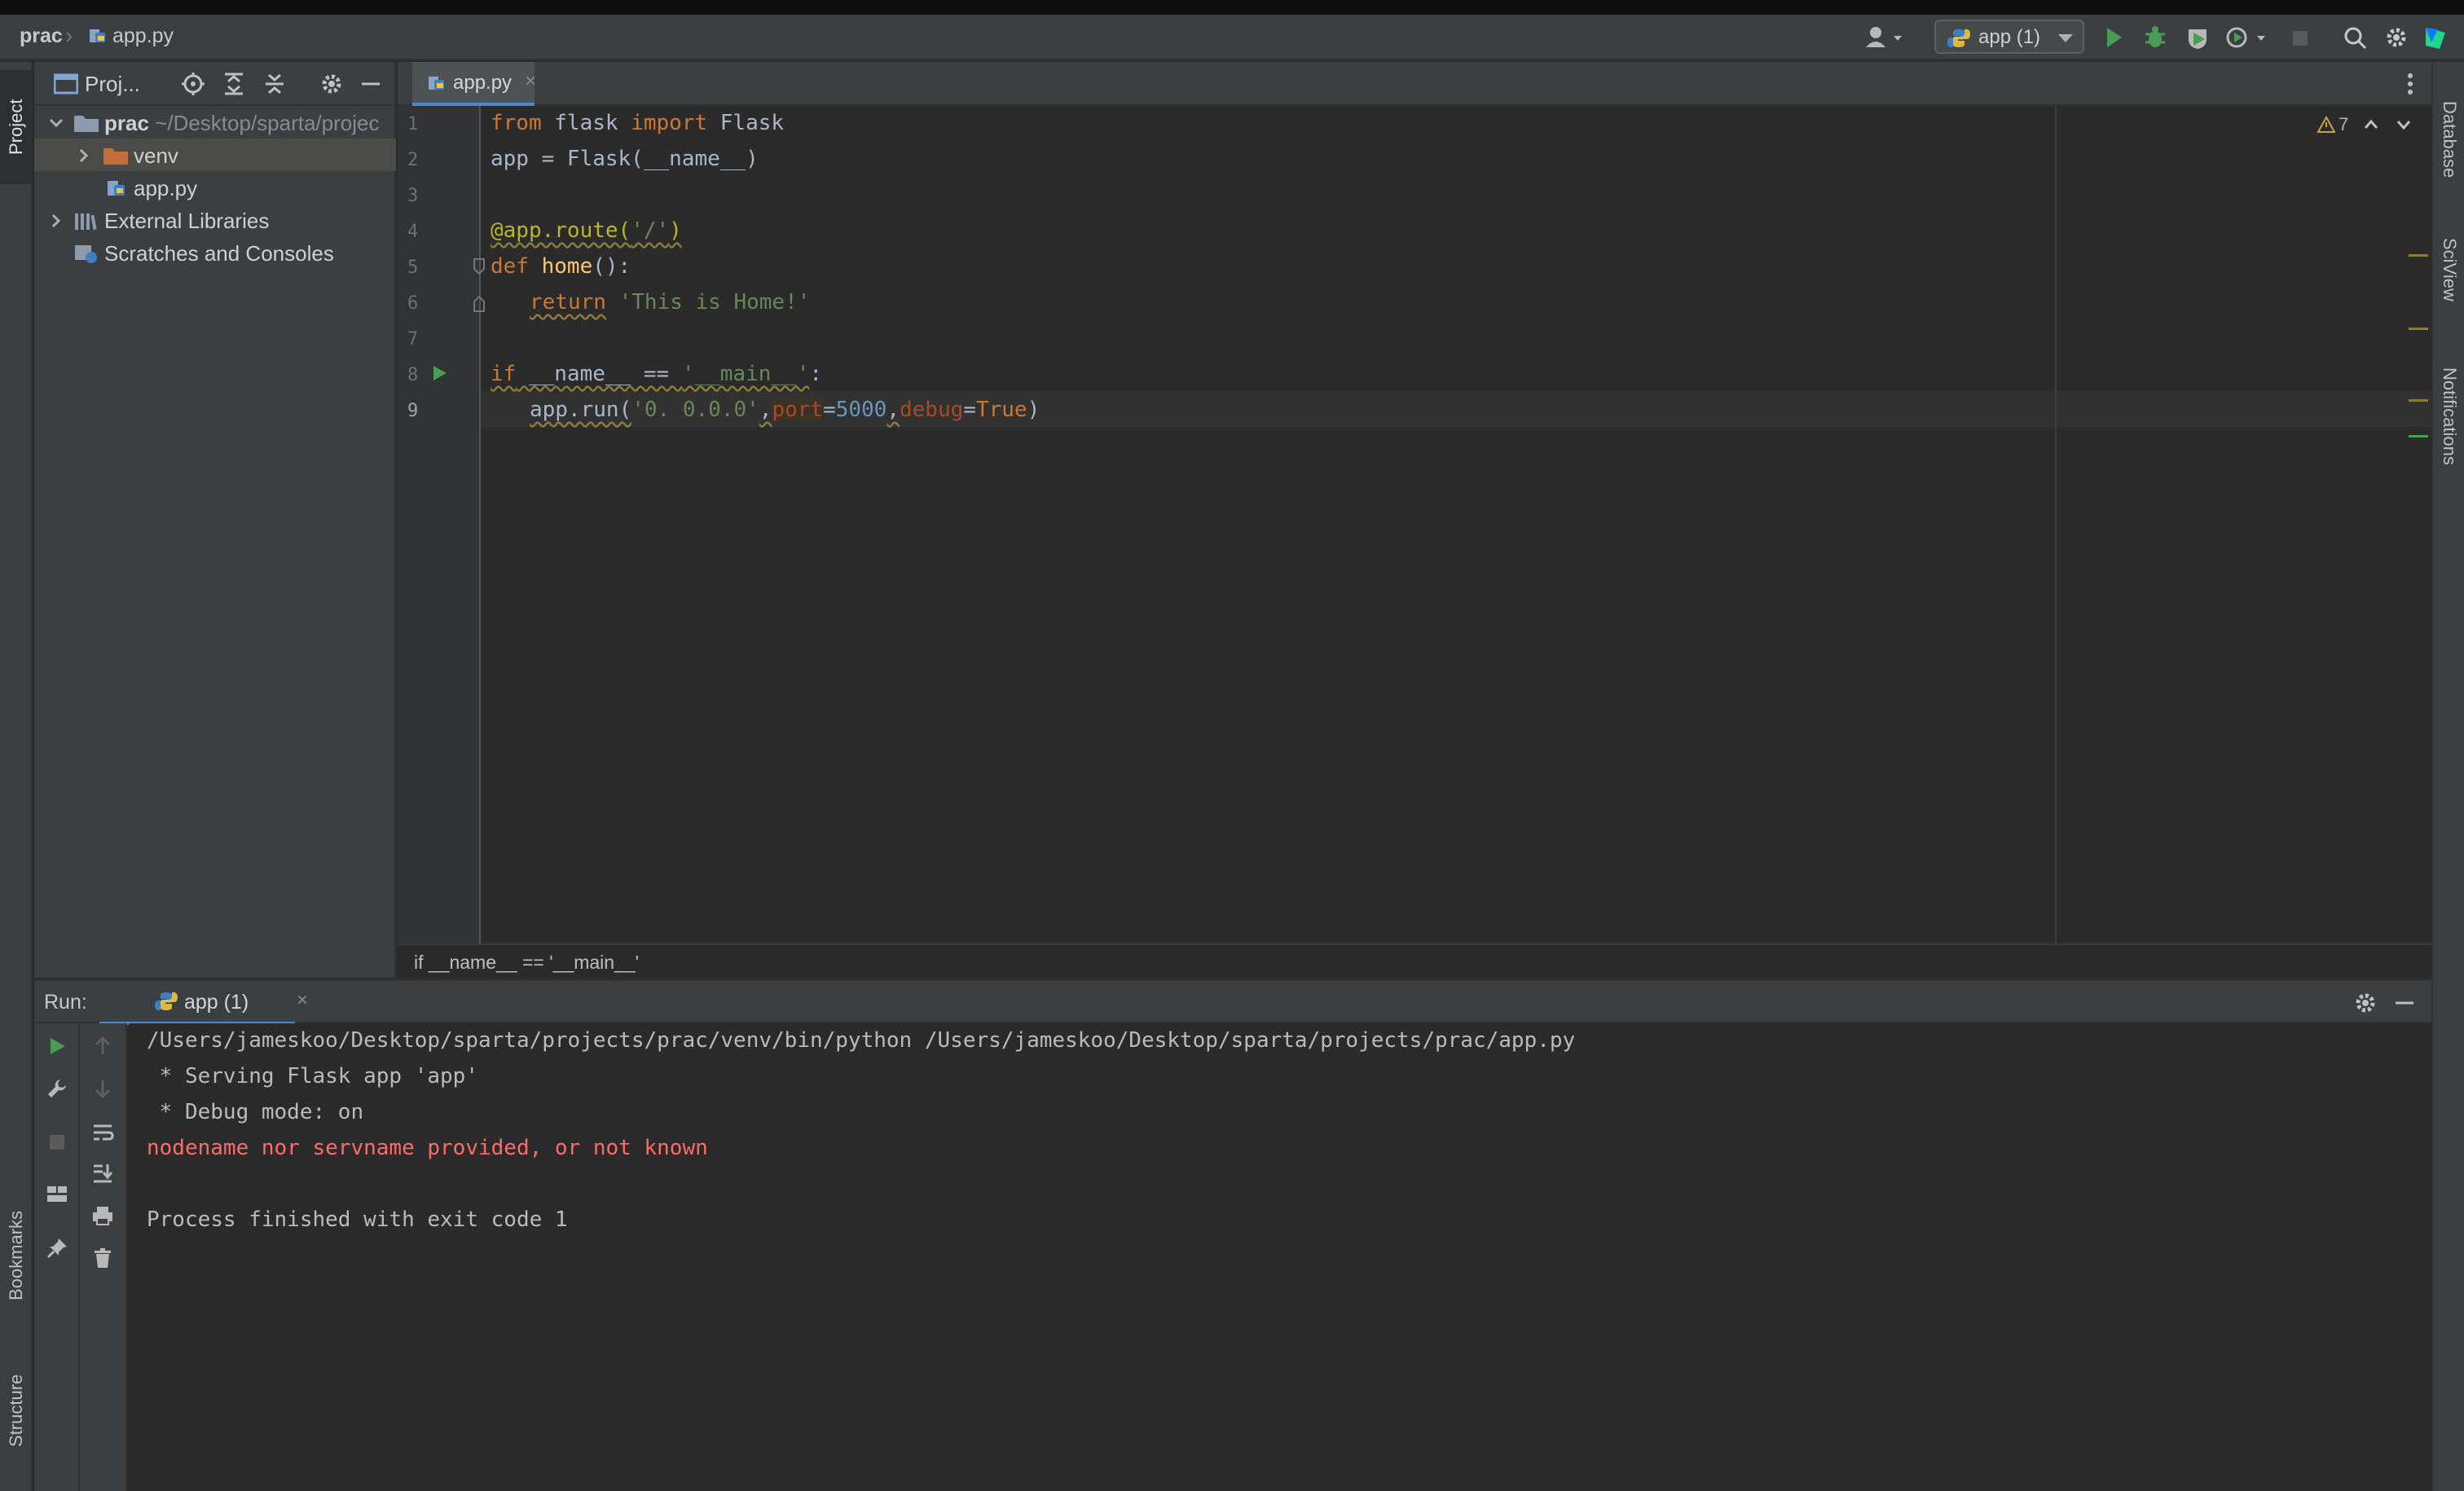 The height and width of the screenshot is (1491, 2464). I want to click on tree-item-venv: venv, so click(215, 155).